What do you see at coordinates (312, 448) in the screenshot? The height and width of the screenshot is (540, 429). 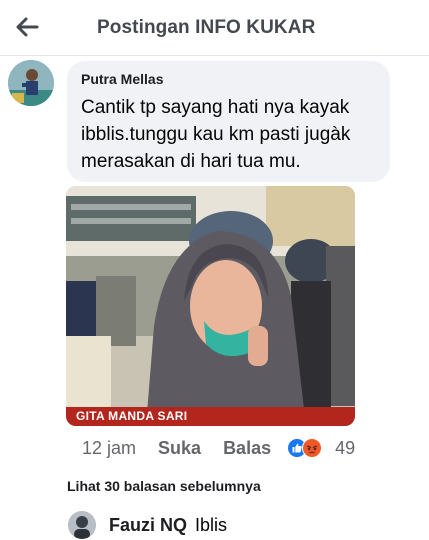 I see `angry-reaction-icon` at bounding box center [312, 448].